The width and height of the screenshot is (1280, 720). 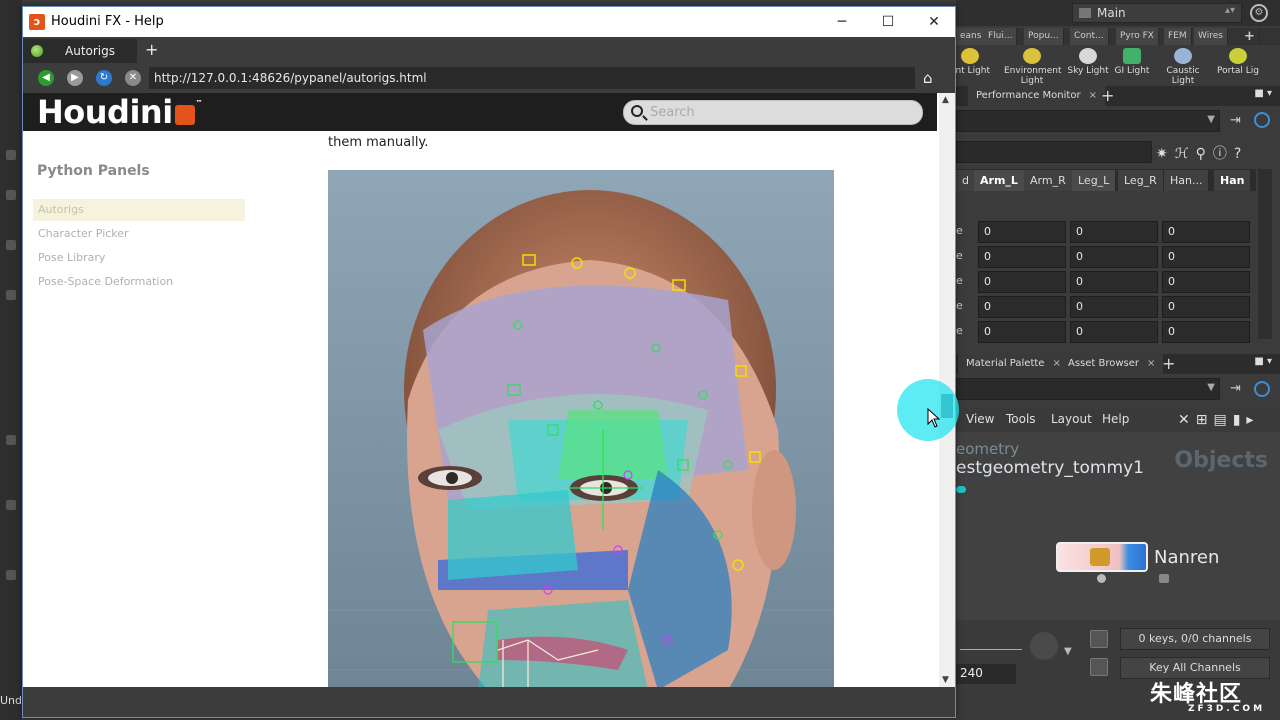 I want to click on network-path-field: ▼, so click(x=1088, y=389).